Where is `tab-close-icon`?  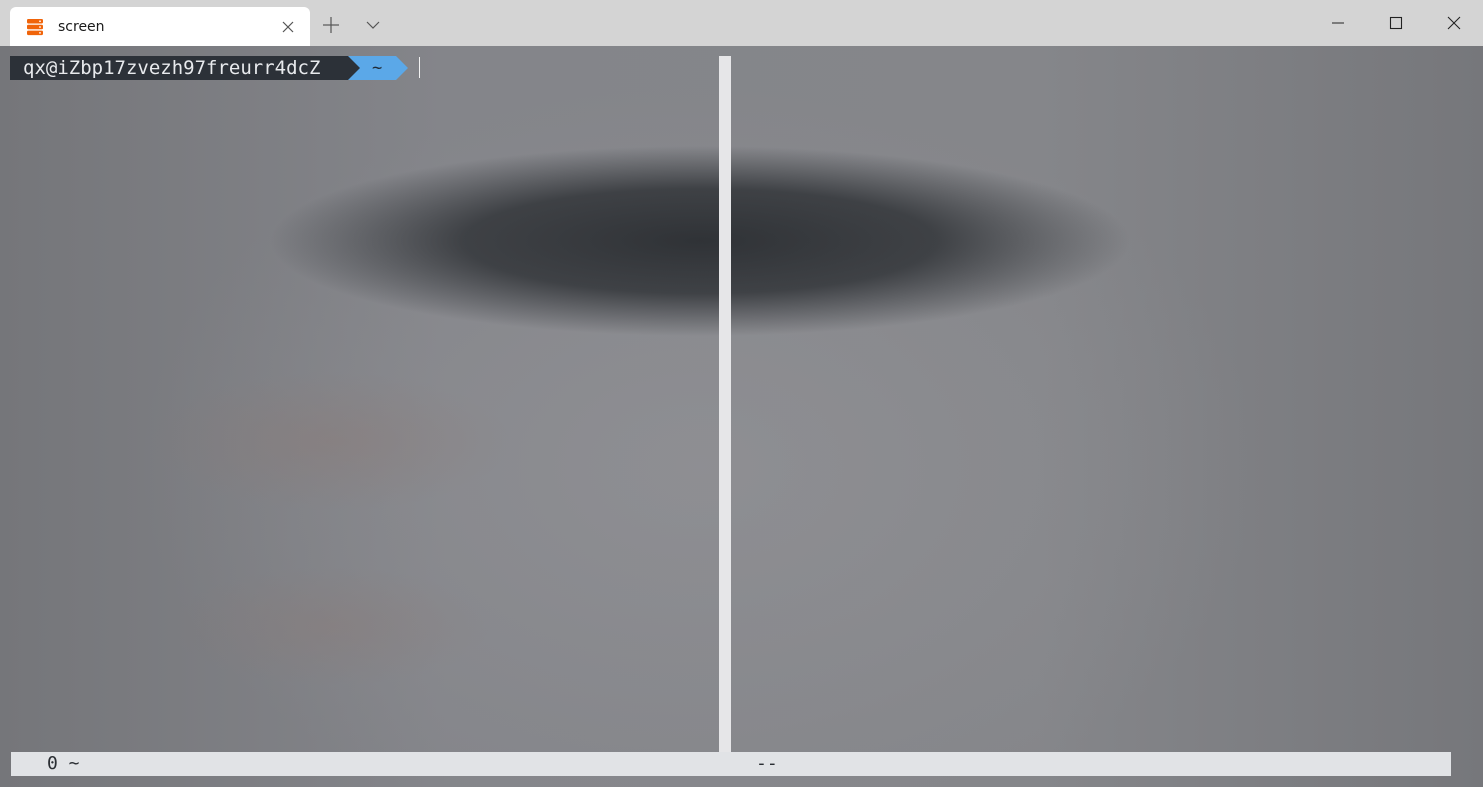 tab-close-icon is located at coordinates (288, 27).